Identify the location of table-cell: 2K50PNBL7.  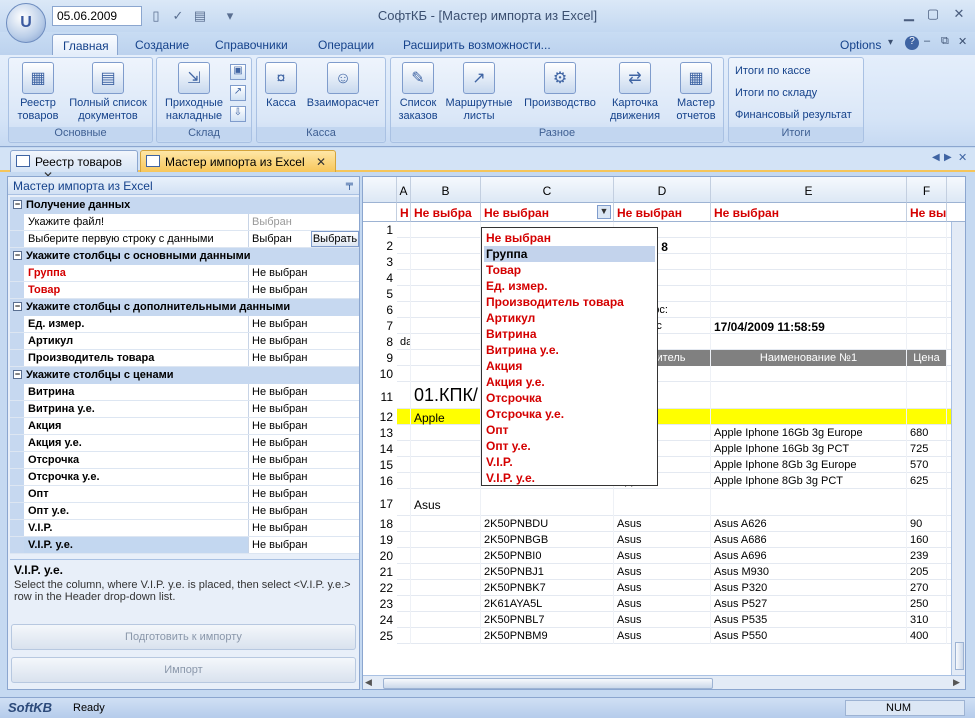
(547, 620).